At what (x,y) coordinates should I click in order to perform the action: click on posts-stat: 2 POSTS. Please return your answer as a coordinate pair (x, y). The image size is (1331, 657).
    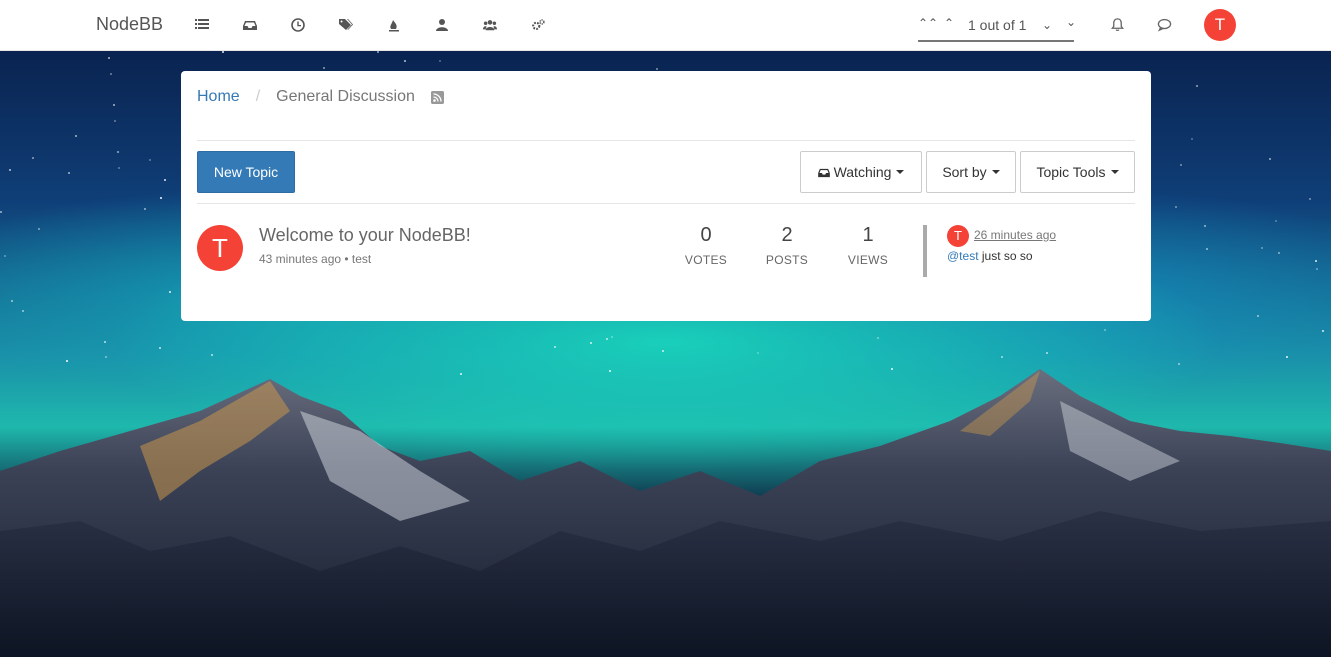
    Looking at the image, I should click on (787, 245).